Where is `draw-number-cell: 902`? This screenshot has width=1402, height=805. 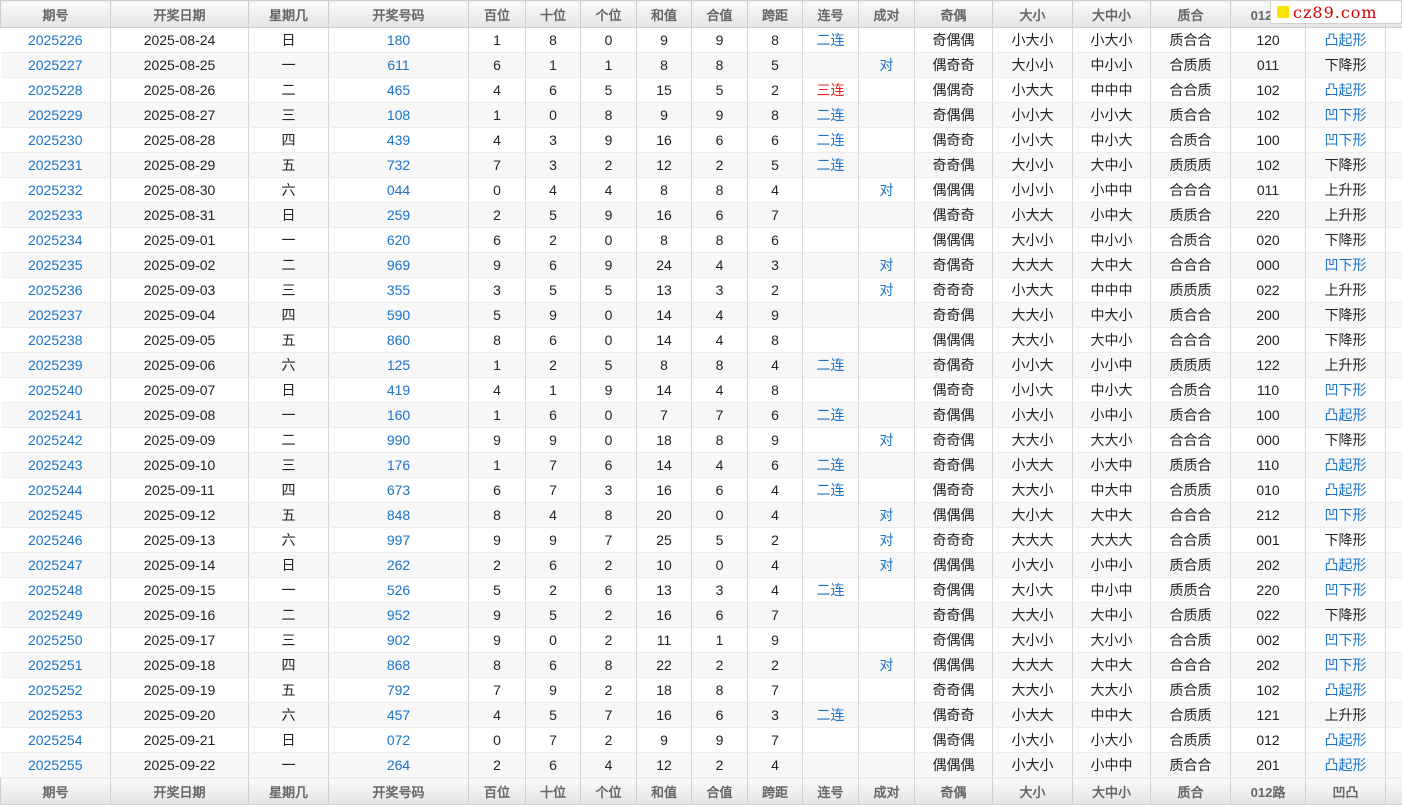 draw-number-cell: 902 is located at coordinates (399, 640).